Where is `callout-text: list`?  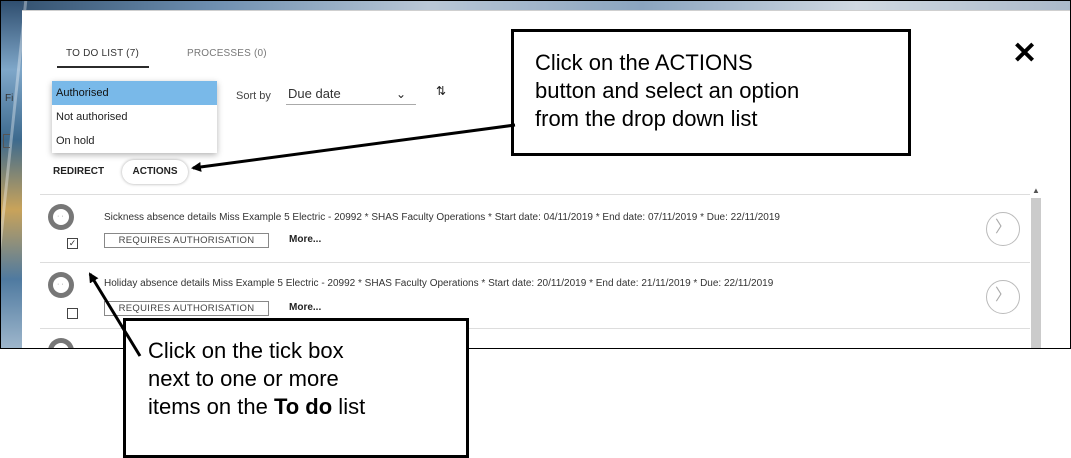
callout-text: list is located at coordinates (349, 406).